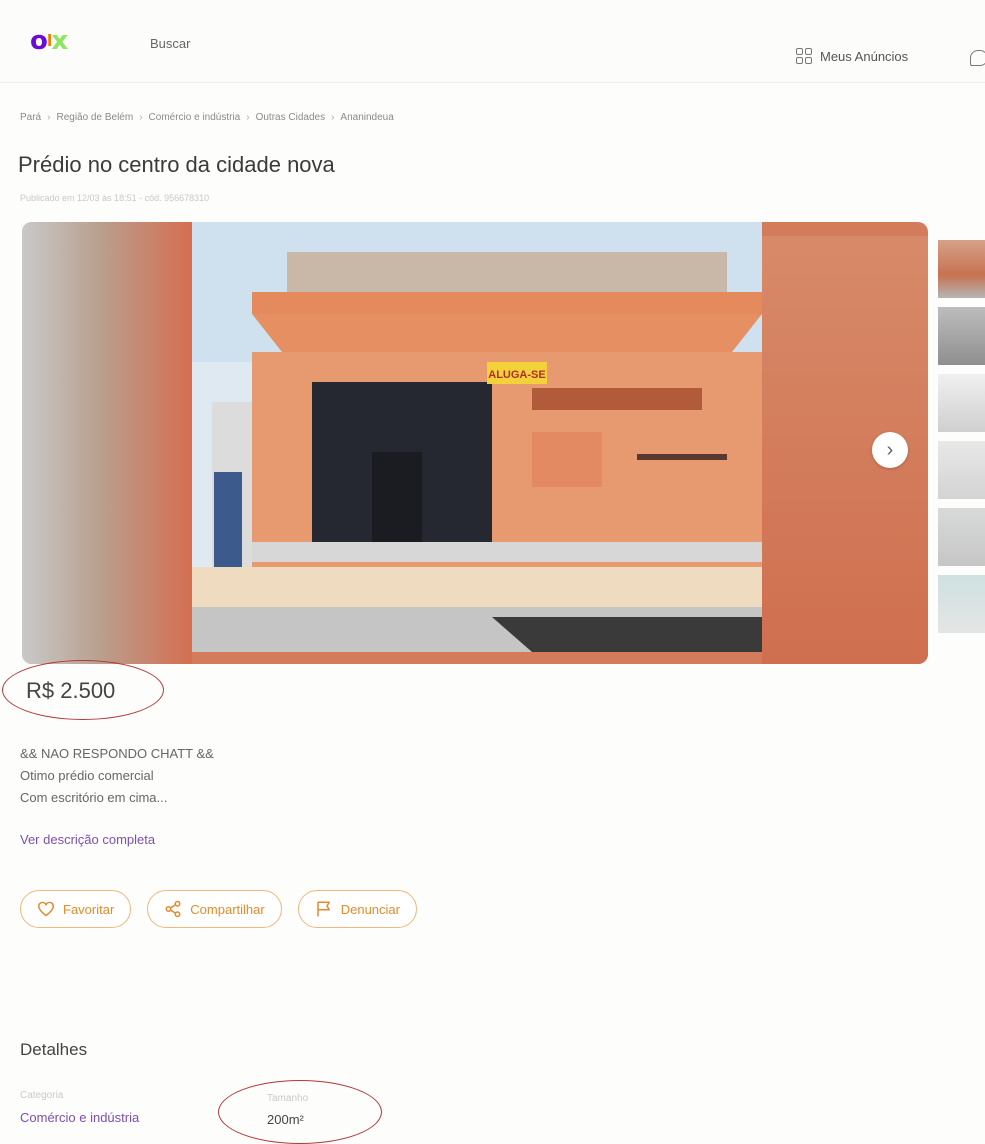  What do you see at coordinates (366, 117) in the screenshot?
I see `breadcrumb-item: Ananindeua` at bounding box center [366, 117].